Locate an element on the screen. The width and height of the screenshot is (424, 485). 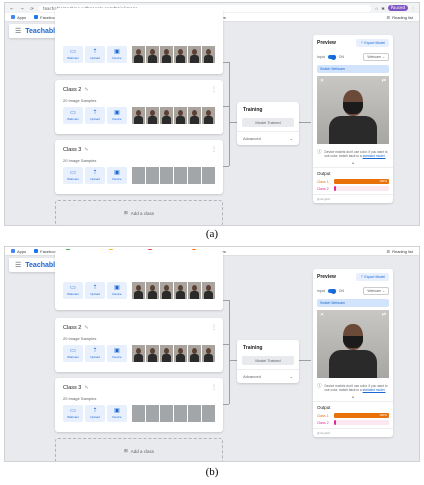
forward-icon: → is located at coordinates (22, 8).